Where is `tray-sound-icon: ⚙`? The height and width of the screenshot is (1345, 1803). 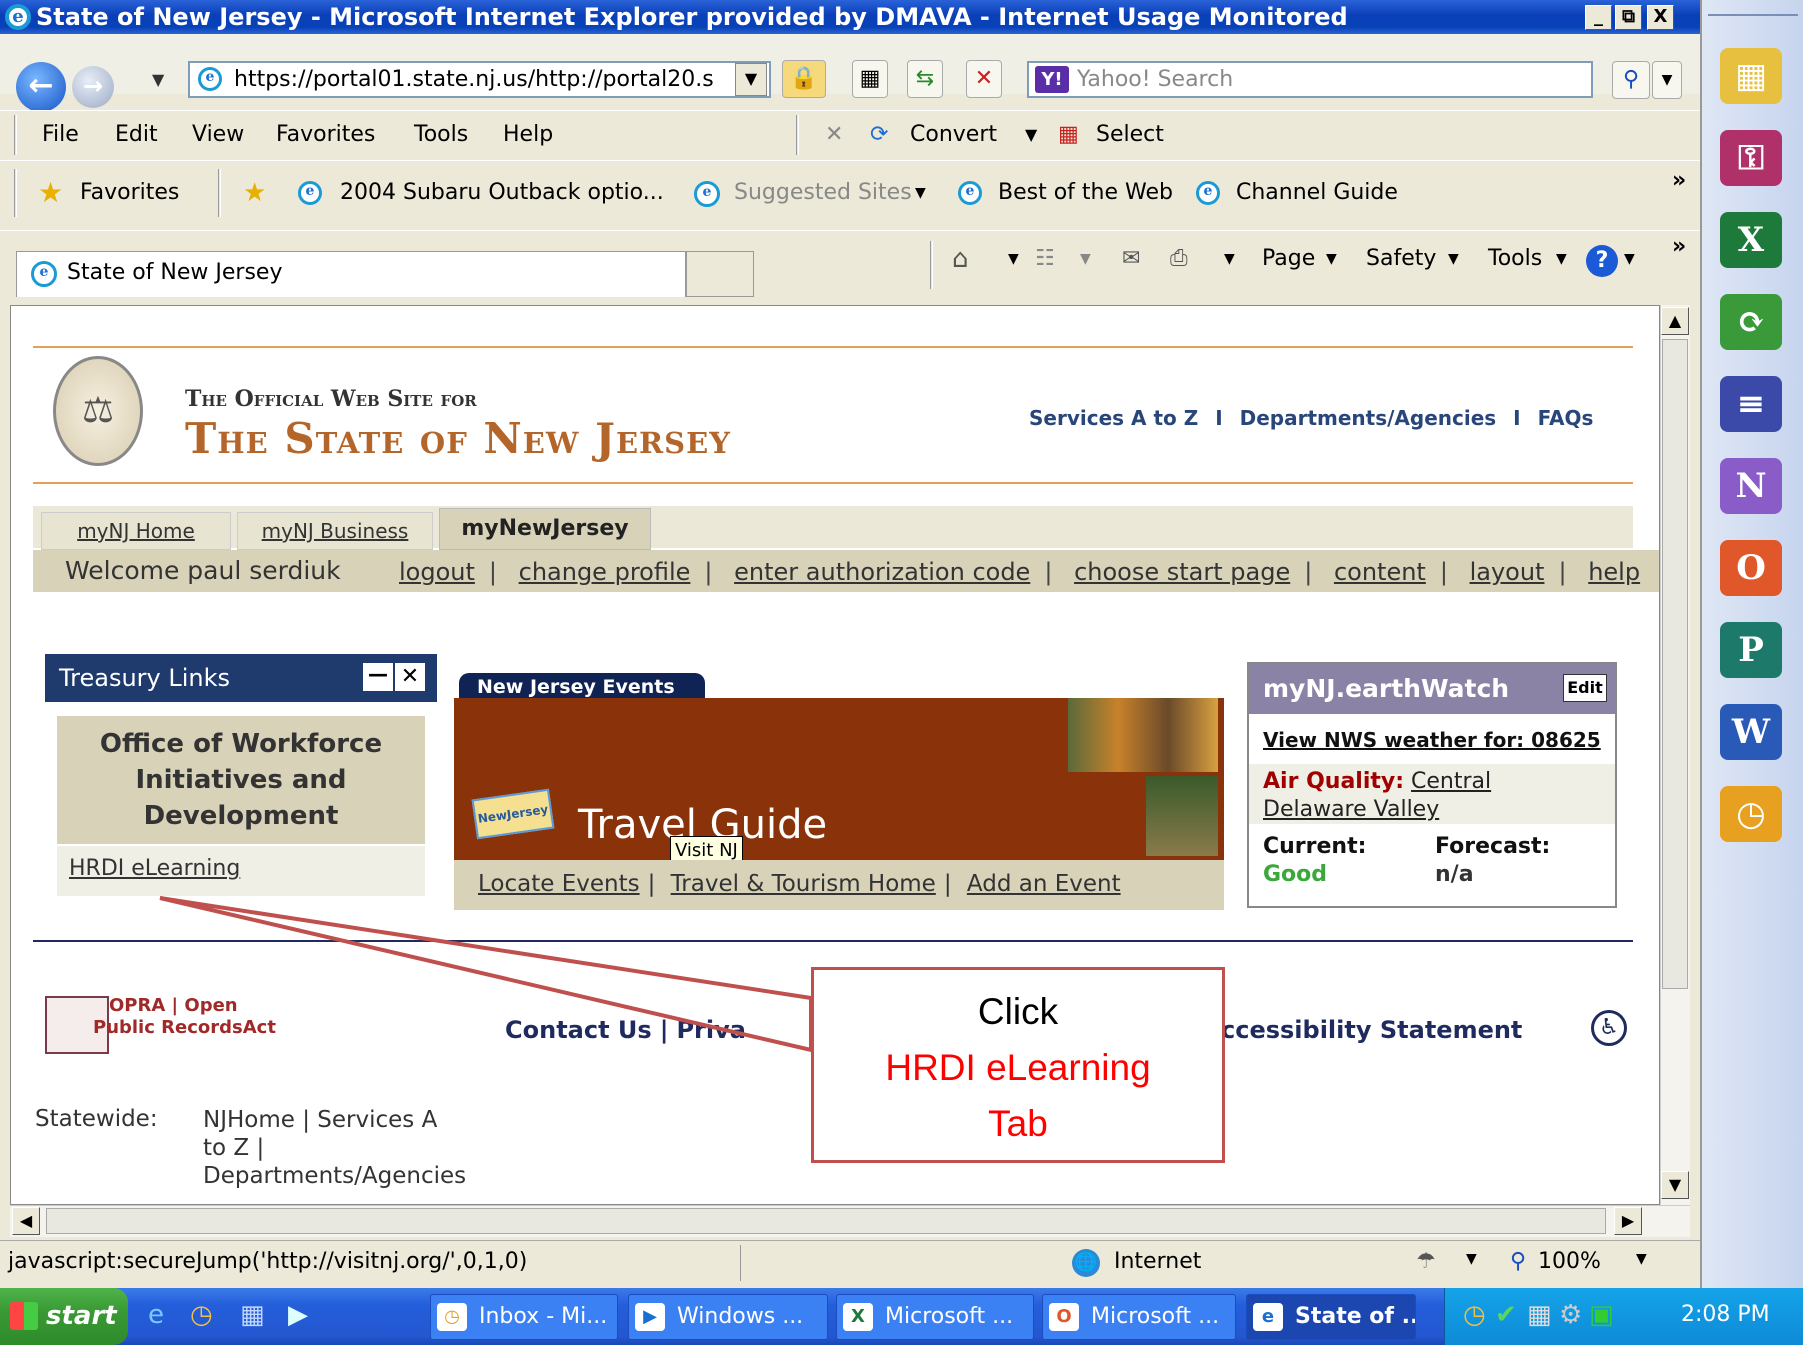 tray-sound-icon: ⚙ is located at coordinates (1570, 1315).